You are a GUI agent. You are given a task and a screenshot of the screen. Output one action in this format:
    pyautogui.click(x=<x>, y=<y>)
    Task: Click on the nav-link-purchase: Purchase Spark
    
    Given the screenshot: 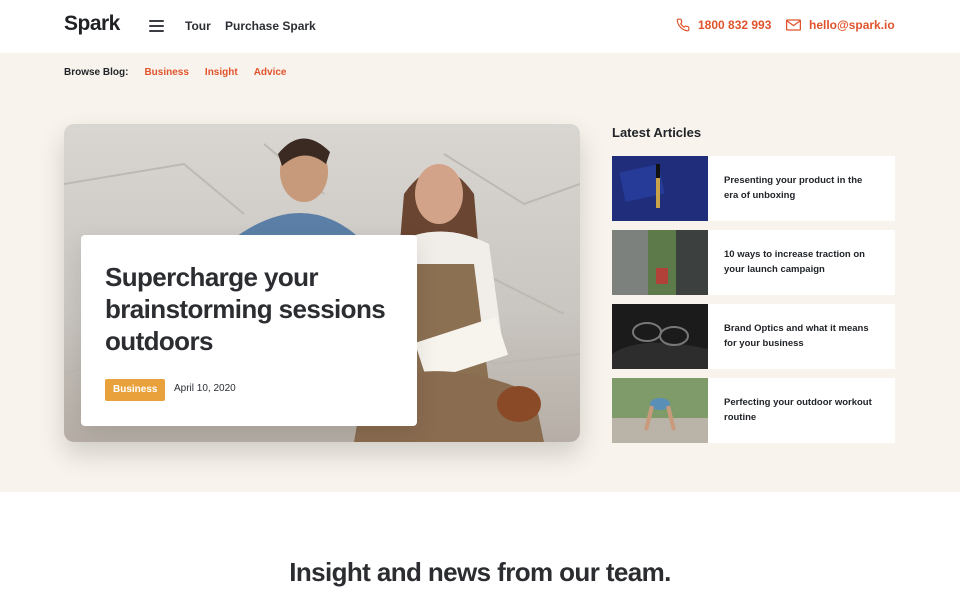 What is the action you would take?
    pyautogui.click(x=270, y=26)
    